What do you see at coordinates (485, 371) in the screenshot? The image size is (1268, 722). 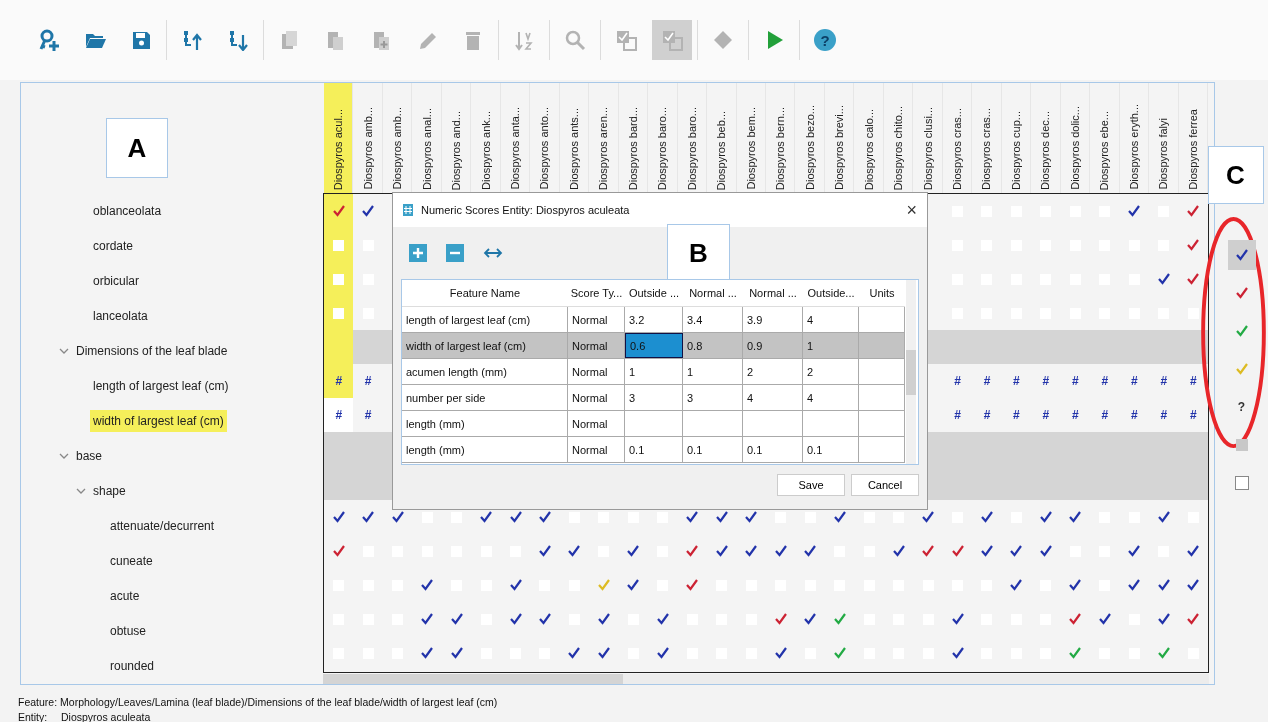 I see `table-cell: acumen length (mm)` at bounding box center [485, 371].